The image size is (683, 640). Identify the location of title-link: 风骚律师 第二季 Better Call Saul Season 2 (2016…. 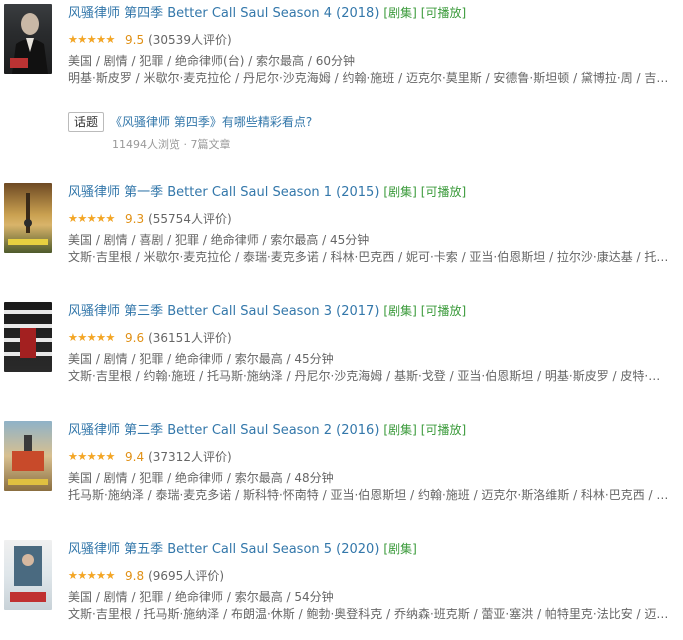
(223, 430).